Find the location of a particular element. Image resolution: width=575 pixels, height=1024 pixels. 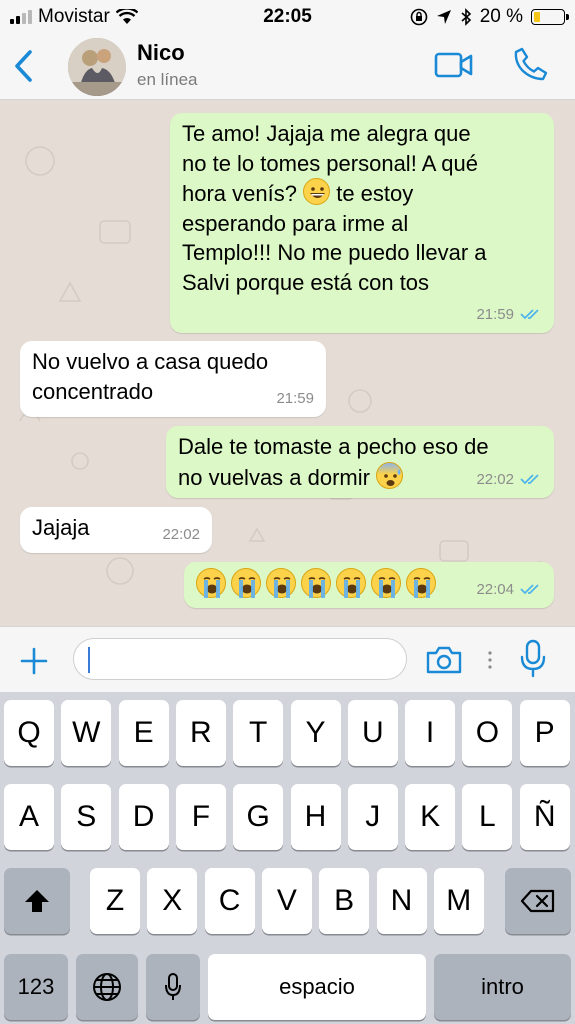

key-s: S is located at coordinates (86, 817).